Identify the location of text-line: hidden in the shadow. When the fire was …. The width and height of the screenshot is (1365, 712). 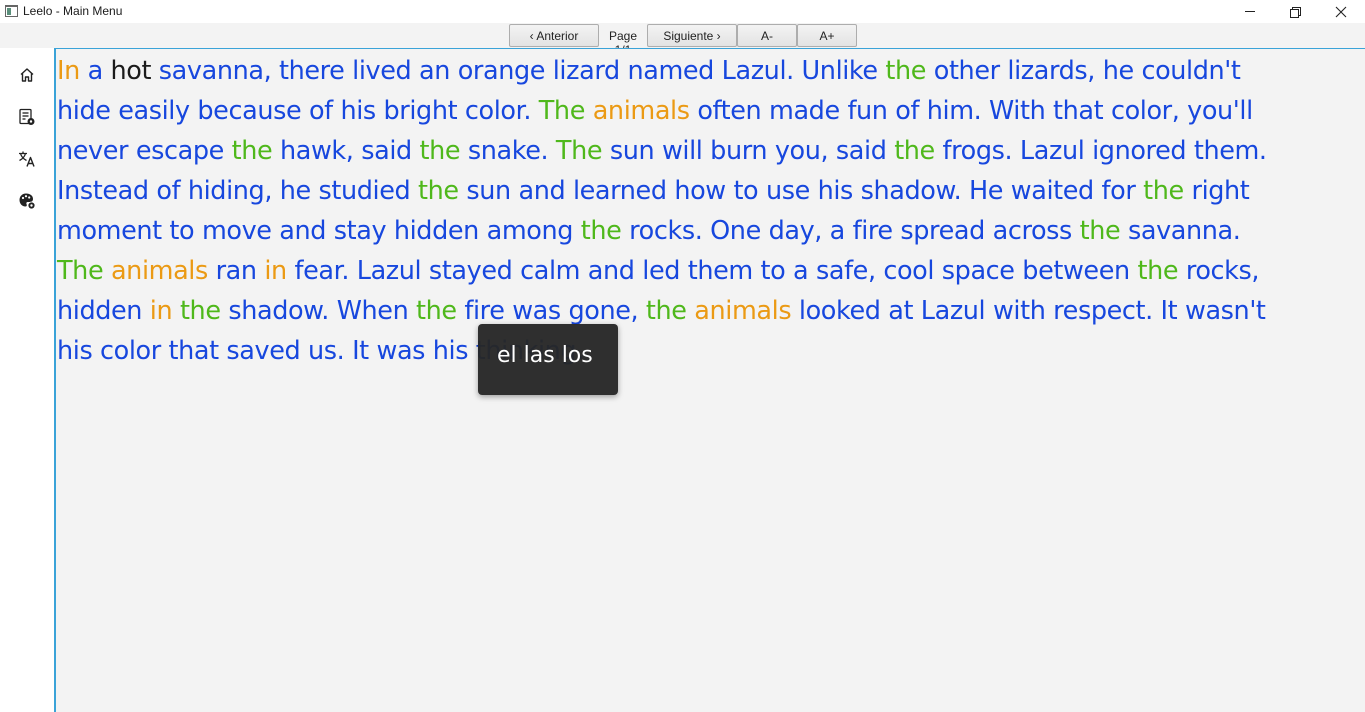
(707, 311).